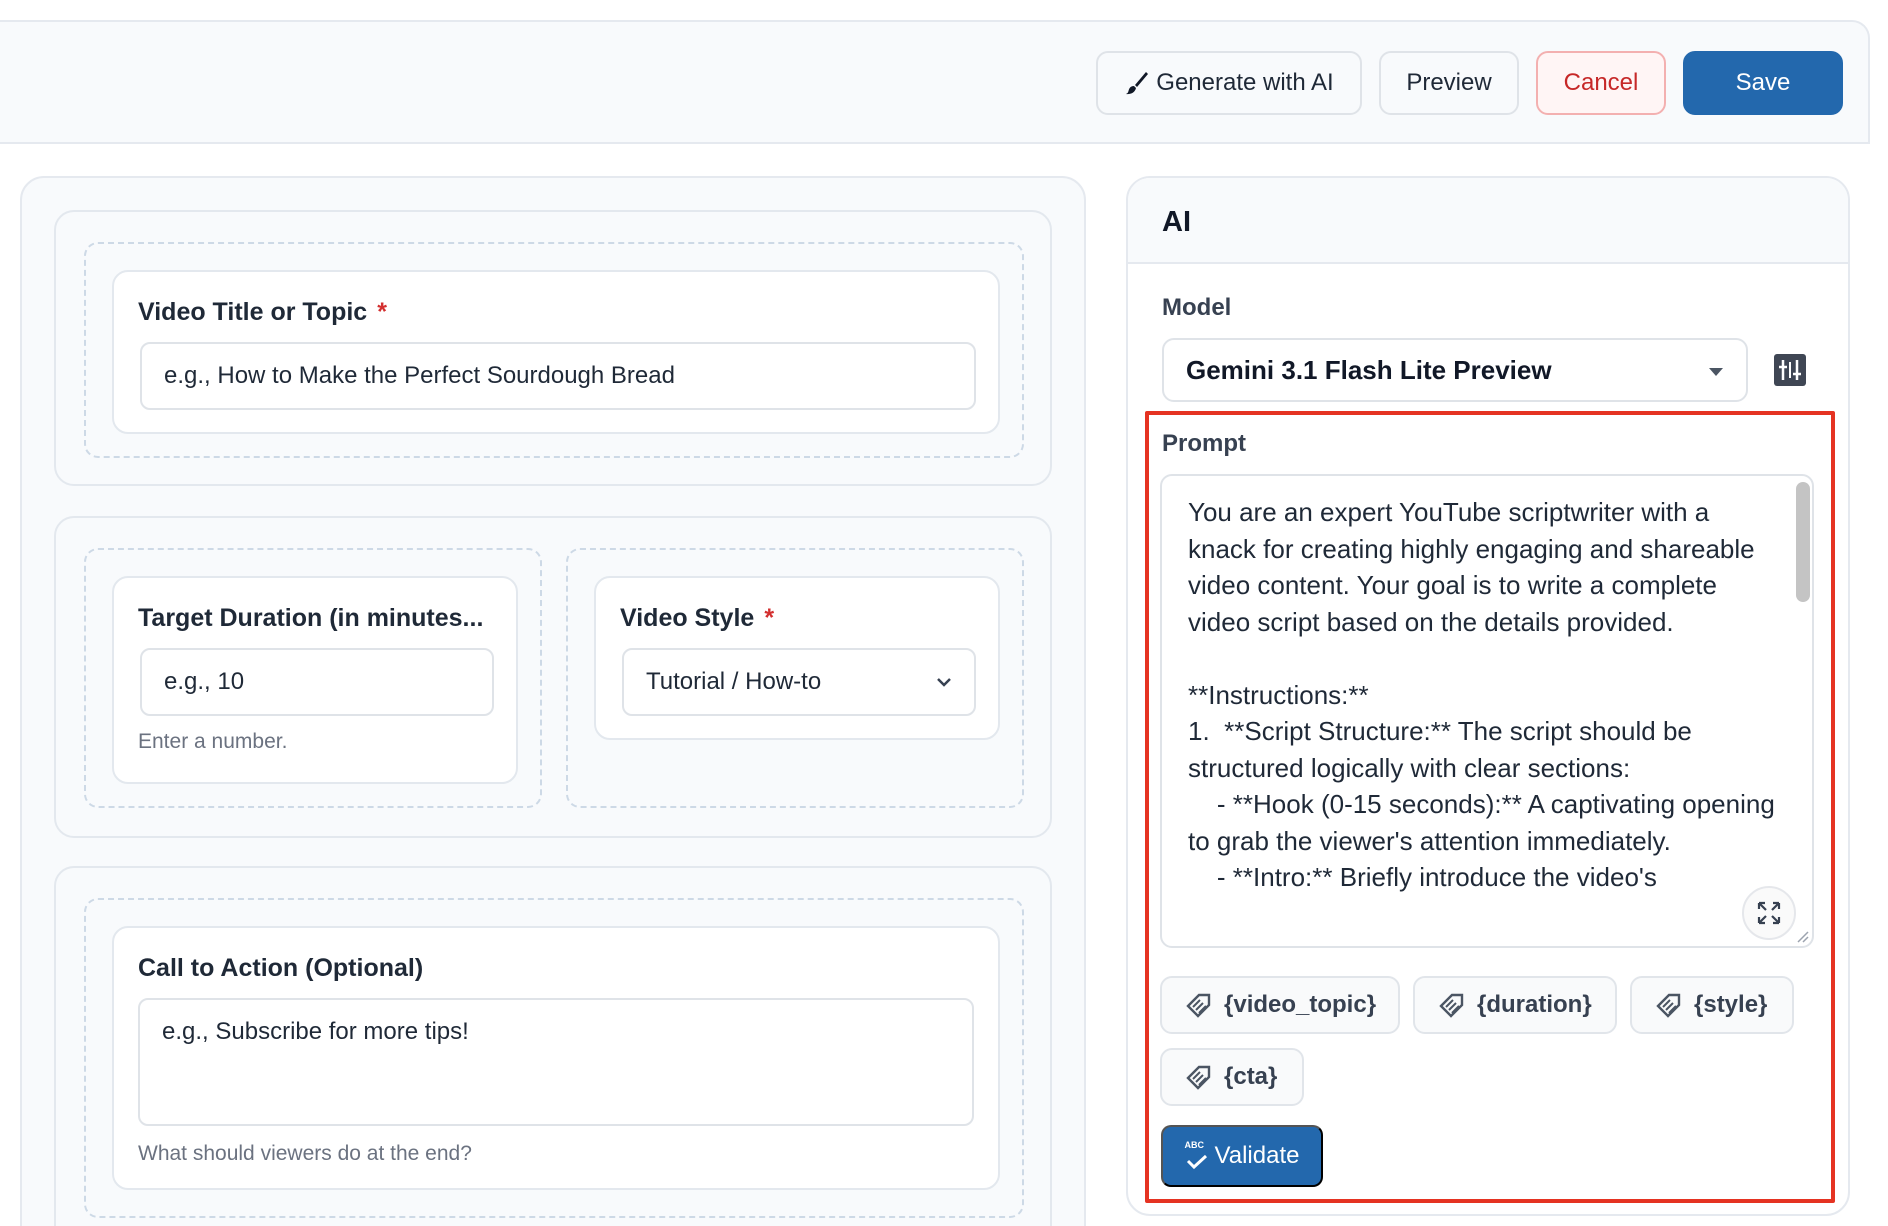 The width and height of the screenshot is (1888, 1226). I want to click on duration-hint: Enter a number., so click(213, 741).